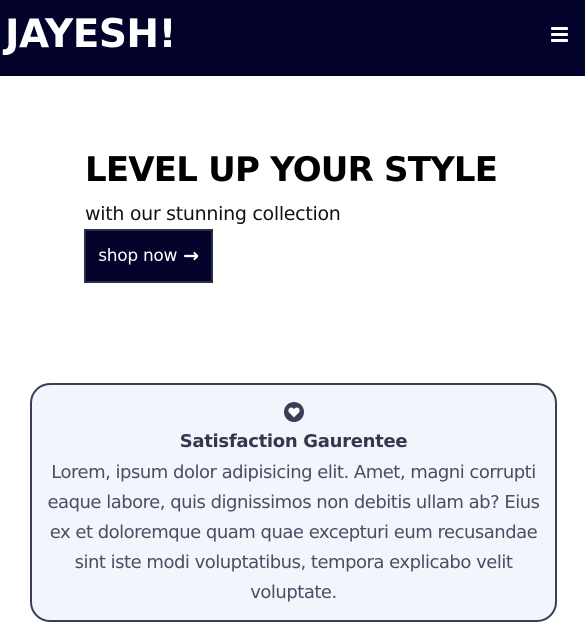  I want to click on site-logo: JAYESH!, so click(90, 35).